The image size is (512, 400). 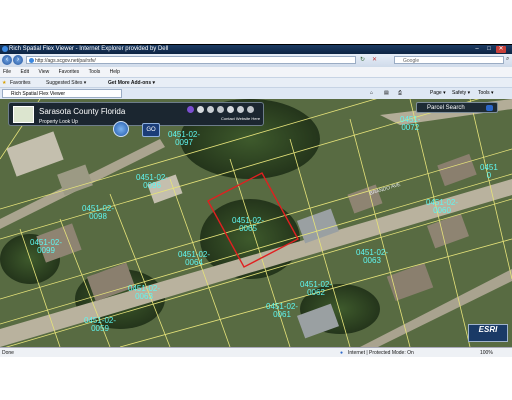 What do you see at coordinates (43, 72) in the screenshot?
I see `menu-view: View` at bounding box center [43, 72].